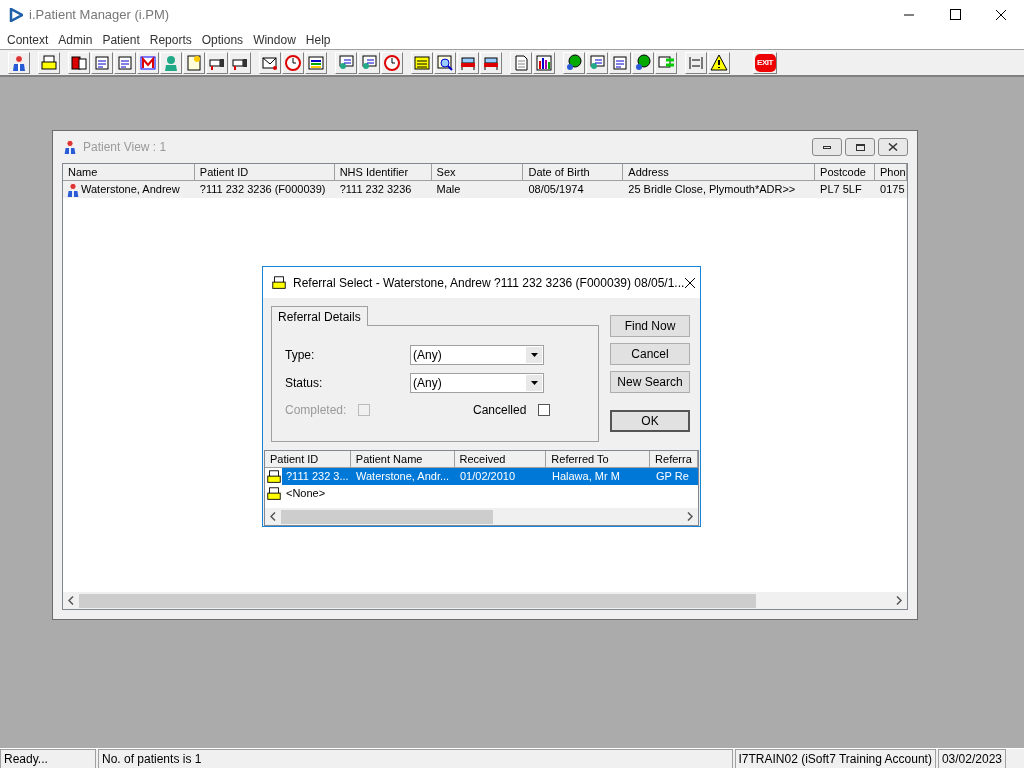  Describe the element at coordinates (415, 758) in the screenshot. I see `status-text: No. of patients is 1` at that location.